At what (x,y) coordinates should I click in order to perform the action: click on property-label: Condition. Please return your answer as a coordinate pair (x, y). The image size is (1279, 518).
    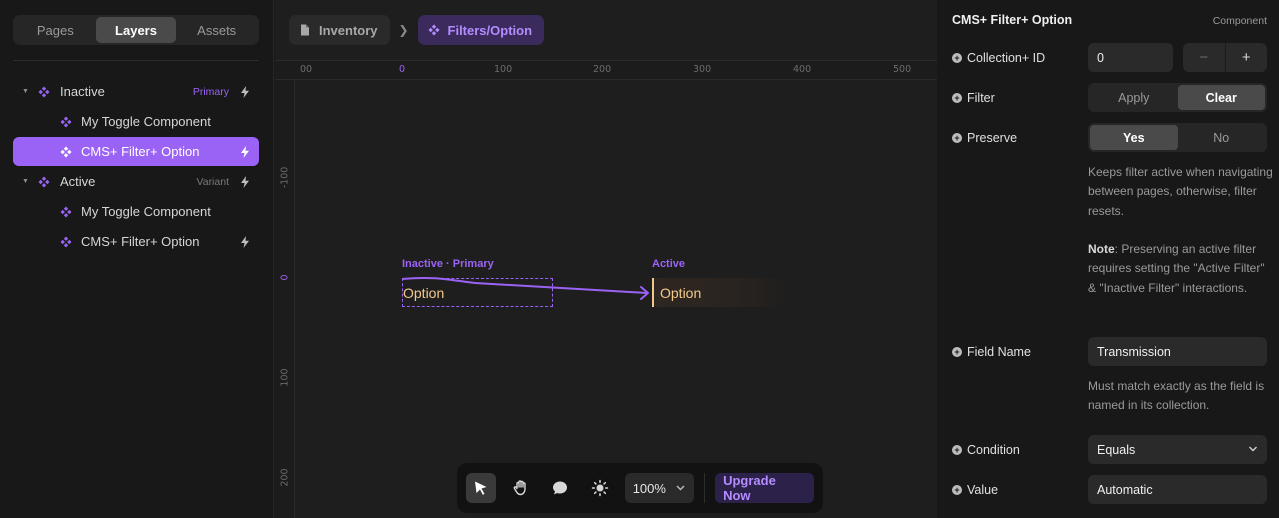
    Looking at the image, I should click on (993, 450).